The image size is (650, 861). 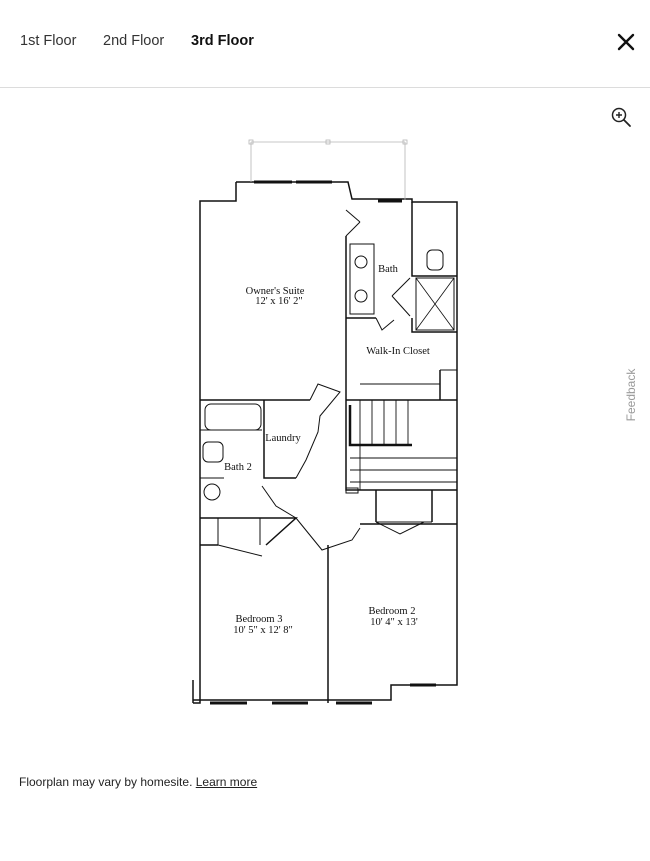 What do you see at coordinates (398, 351) in the screenshot?
I see `room-walk-in-closet-name: Walk-In Closet` at bounding box center [398, 351].